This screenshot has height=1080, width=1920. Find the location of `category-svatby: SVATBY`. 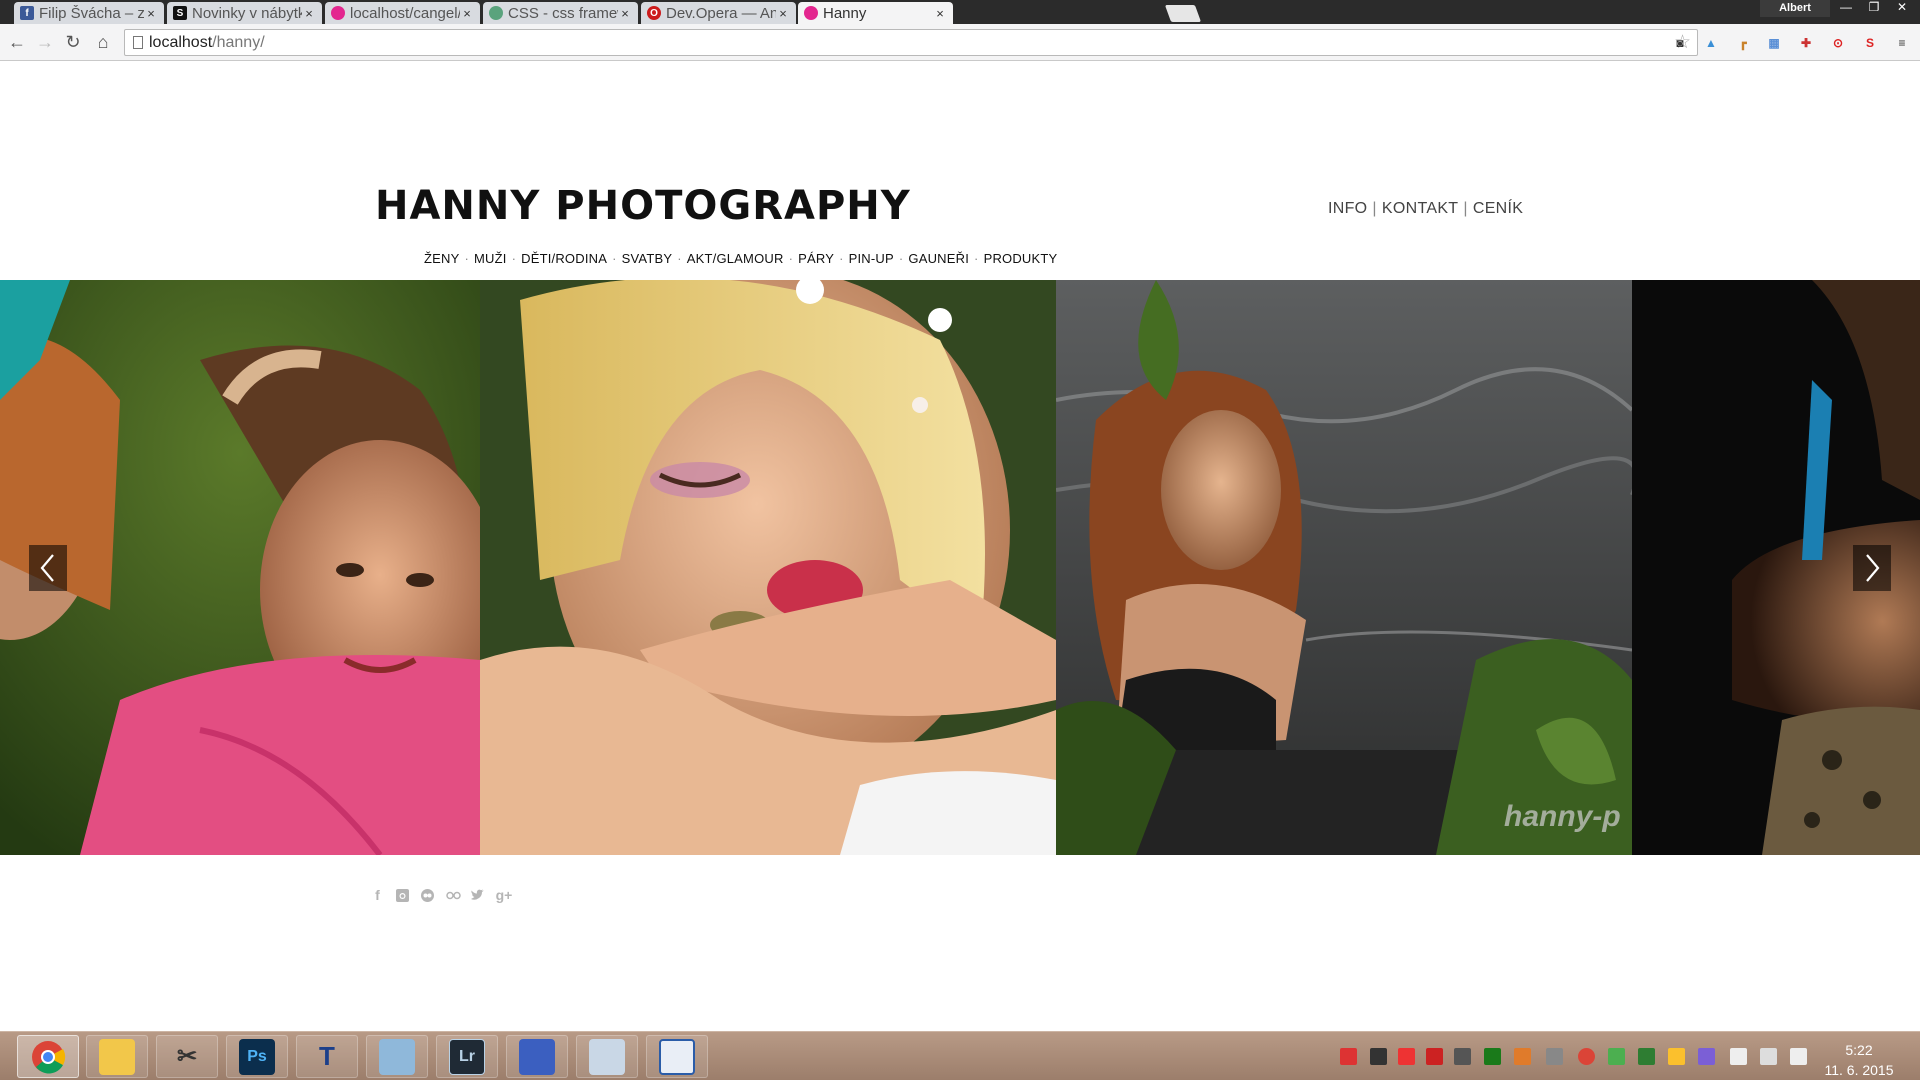

category-svatby: SVATBY is located at coordinates (647, 258).